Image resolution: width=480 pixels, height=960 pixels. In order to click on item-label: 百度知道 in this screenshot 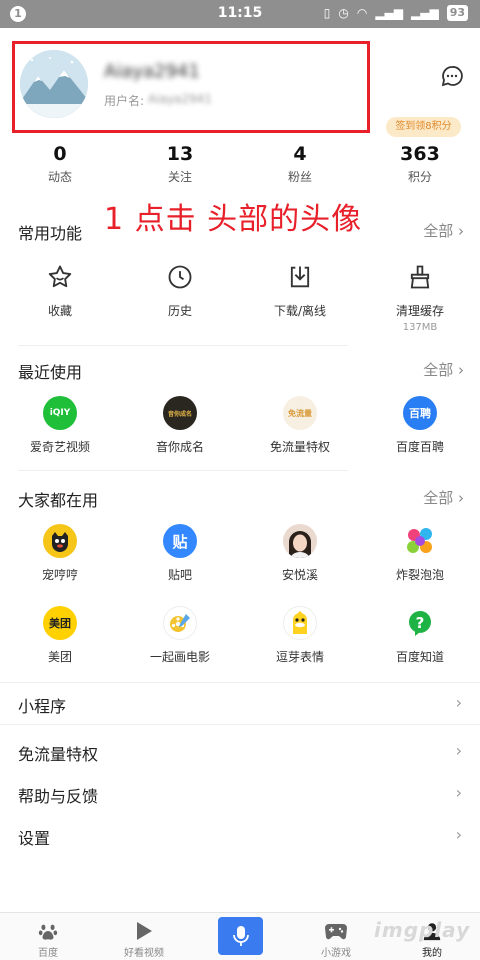, I will do `click(419, 657)`.